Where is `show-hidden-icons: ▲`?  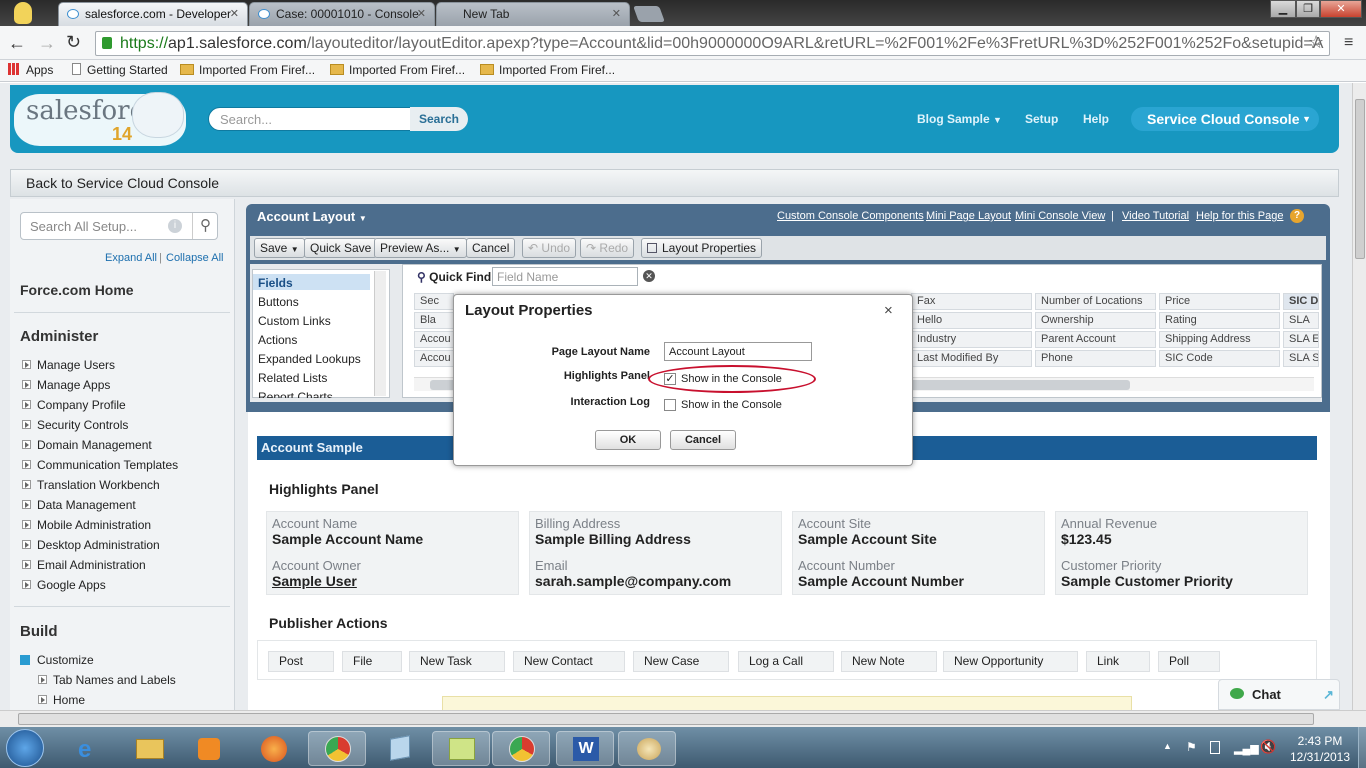
show-hidden-icons: ▲ is located at coordinates (1167, 746).